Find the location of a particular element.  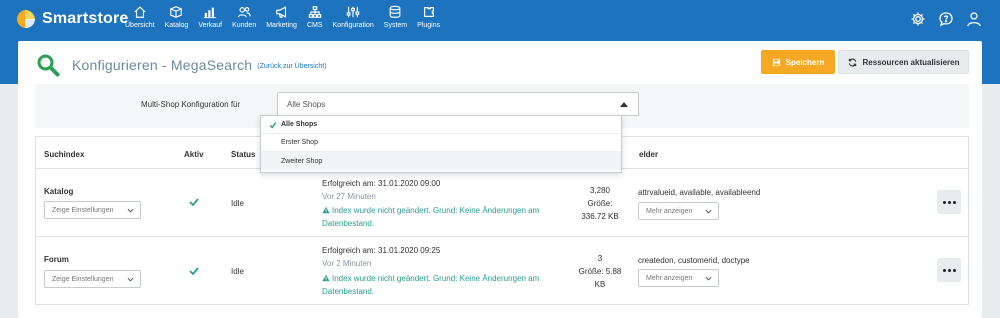

dropdown-option-first-store: Erster Shop is located at coordinates (441, 143).